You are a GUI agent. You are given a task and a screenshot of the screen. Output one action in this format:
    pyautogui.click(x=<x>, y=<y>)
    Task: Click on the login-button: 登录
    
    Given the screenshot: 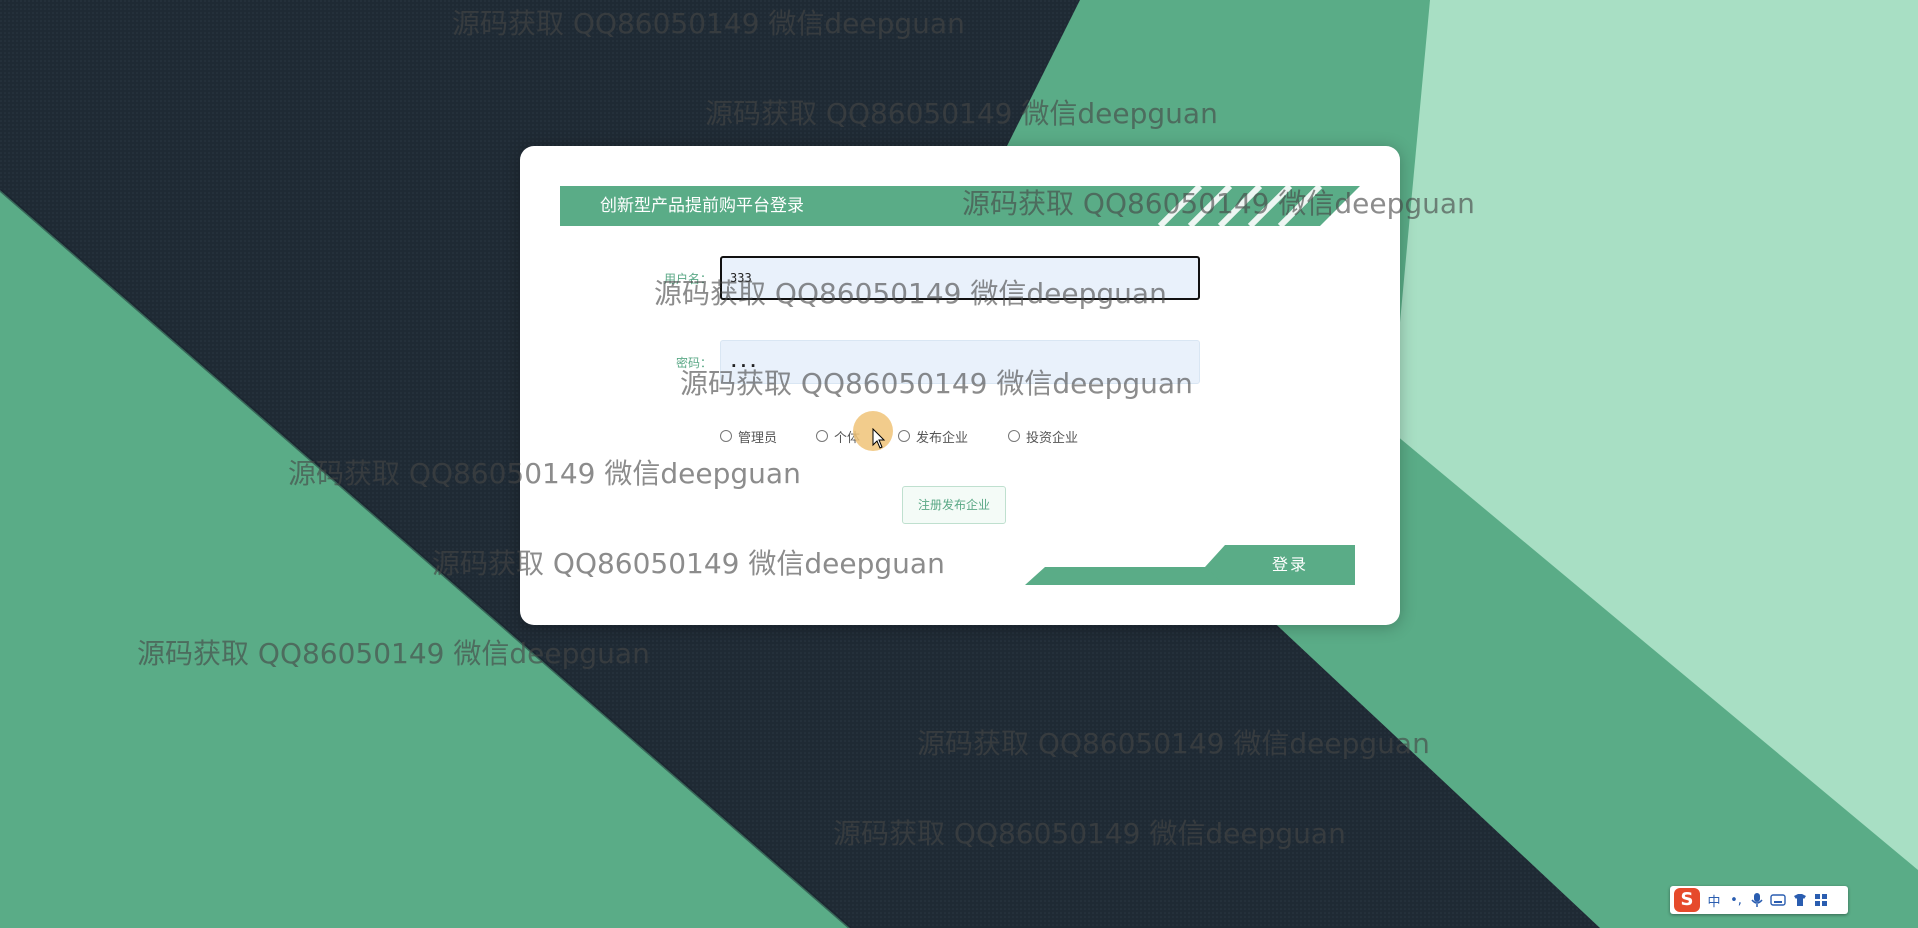 What is the action you would take?
    pyautogui.click(x=1290, y=565)
    